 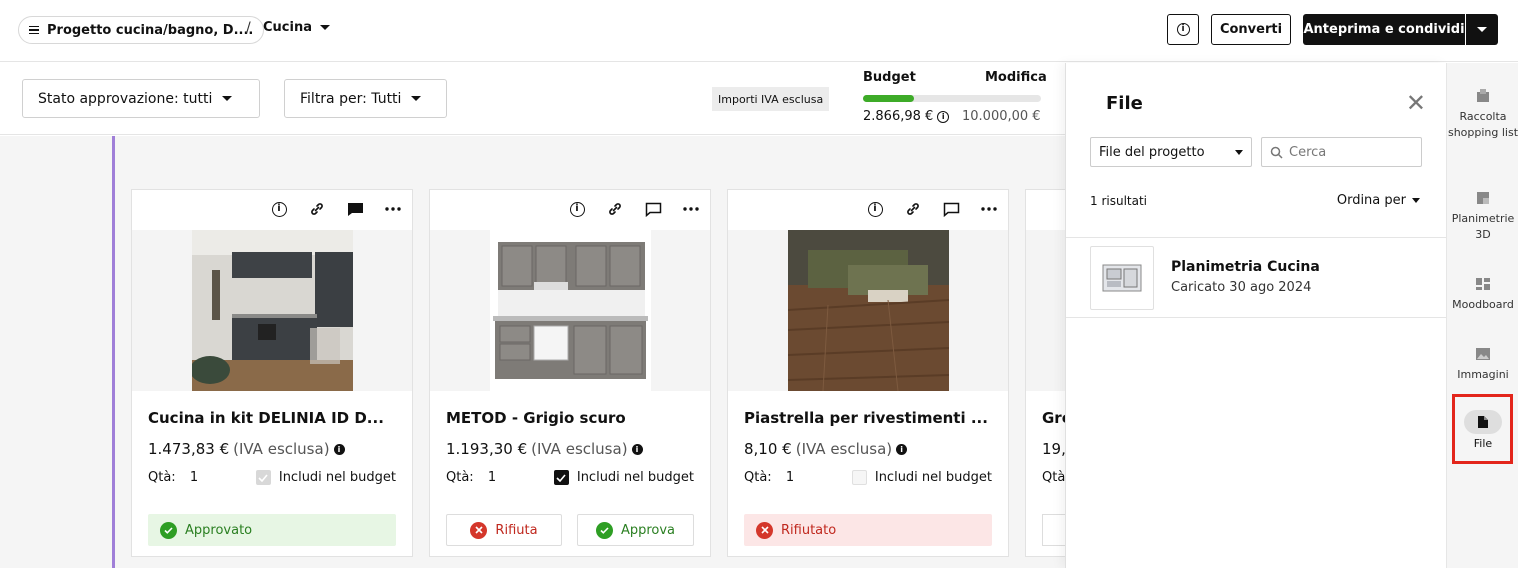 What do you see at coordinates (194, 477) in the screenshot?
I see `quantity-value: 1` at bounding box center [194, 477].